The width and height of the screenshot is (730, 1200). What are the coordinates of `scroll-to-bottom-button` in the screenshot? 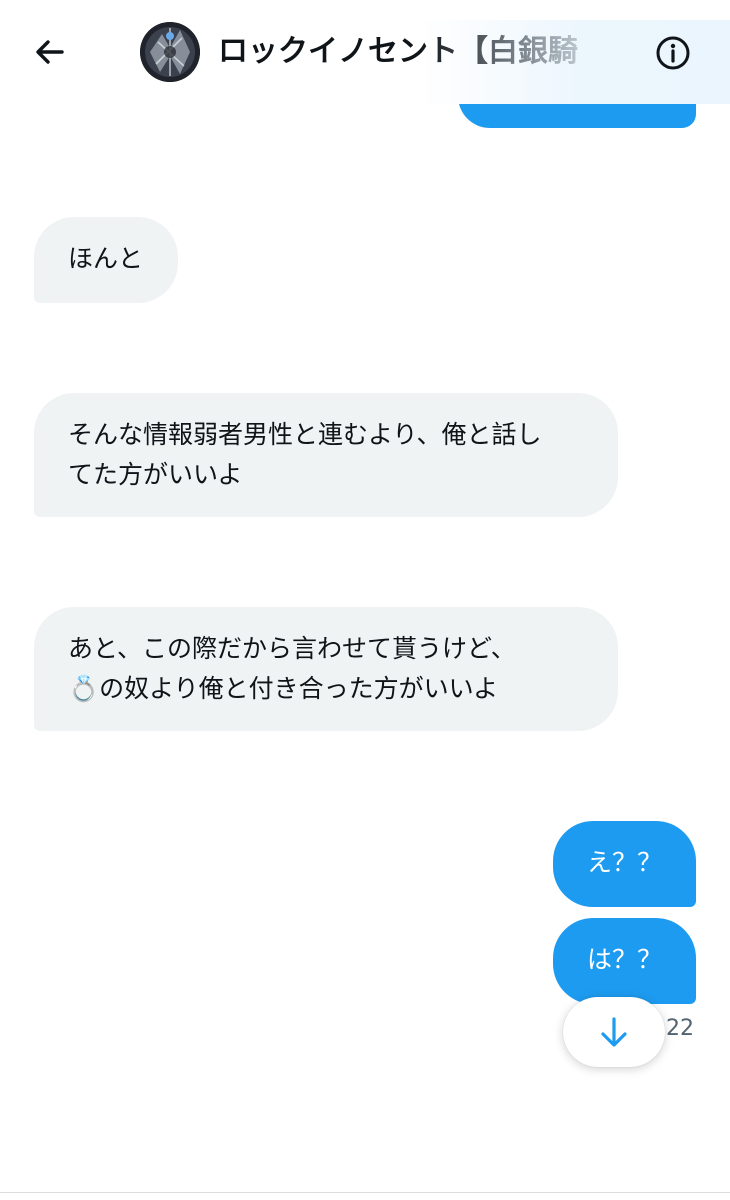 It's located at (614, 1032).